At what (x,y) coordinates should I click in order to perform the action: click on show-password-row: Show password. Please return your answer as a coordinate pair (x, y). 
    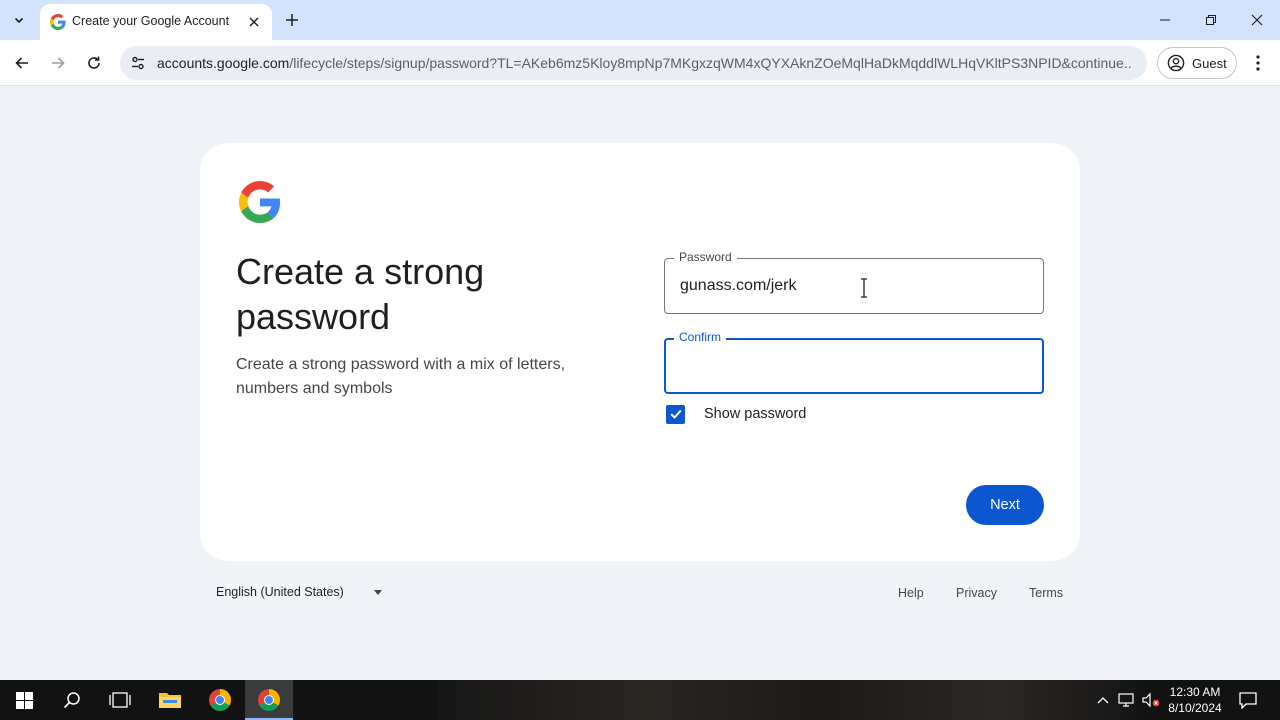
    Looking at the image, I should click on (736, 414).